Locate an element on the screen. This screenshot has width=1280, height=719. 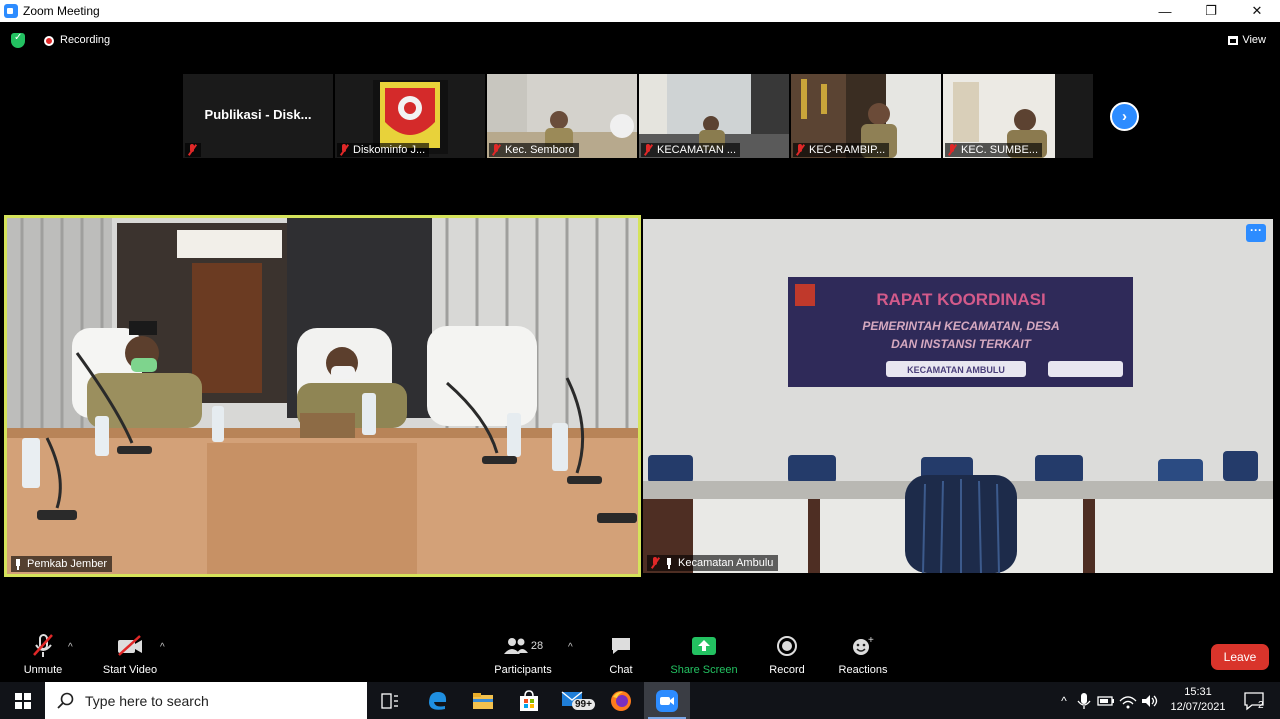
participants-icon: 28 is located at coordinates (523, 646).